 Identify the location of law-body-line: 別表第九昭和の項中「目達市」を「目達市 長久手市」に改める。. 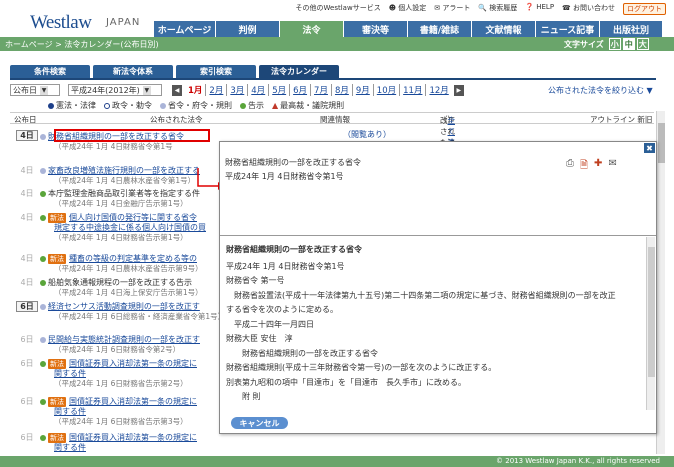
(346, 382).